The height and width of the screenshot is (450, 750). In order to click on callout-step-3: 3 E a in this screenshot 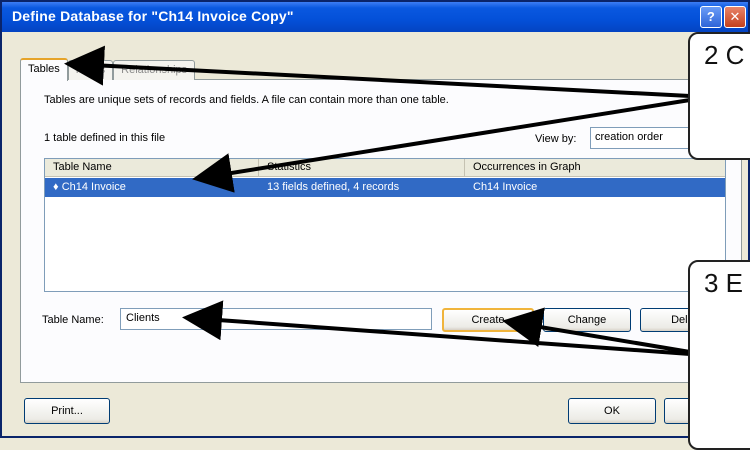, I will do `click(719, 355)`.